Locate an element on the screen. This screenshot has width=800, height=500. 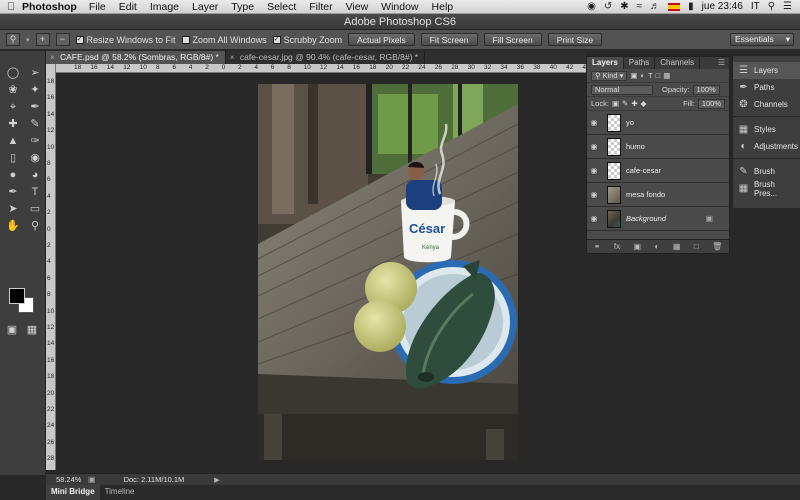
new-layer-icon: □ is located at coordinates (696, 246).